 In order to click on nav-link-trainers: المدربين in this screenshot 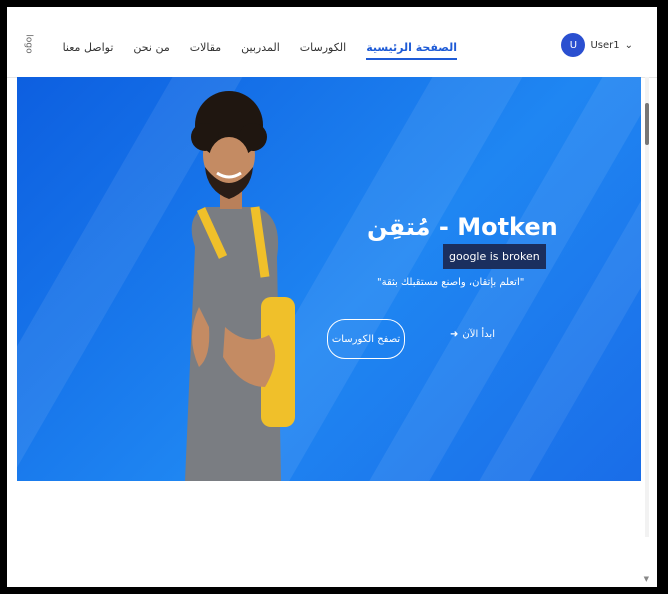, I will do `click(260, 50)`.